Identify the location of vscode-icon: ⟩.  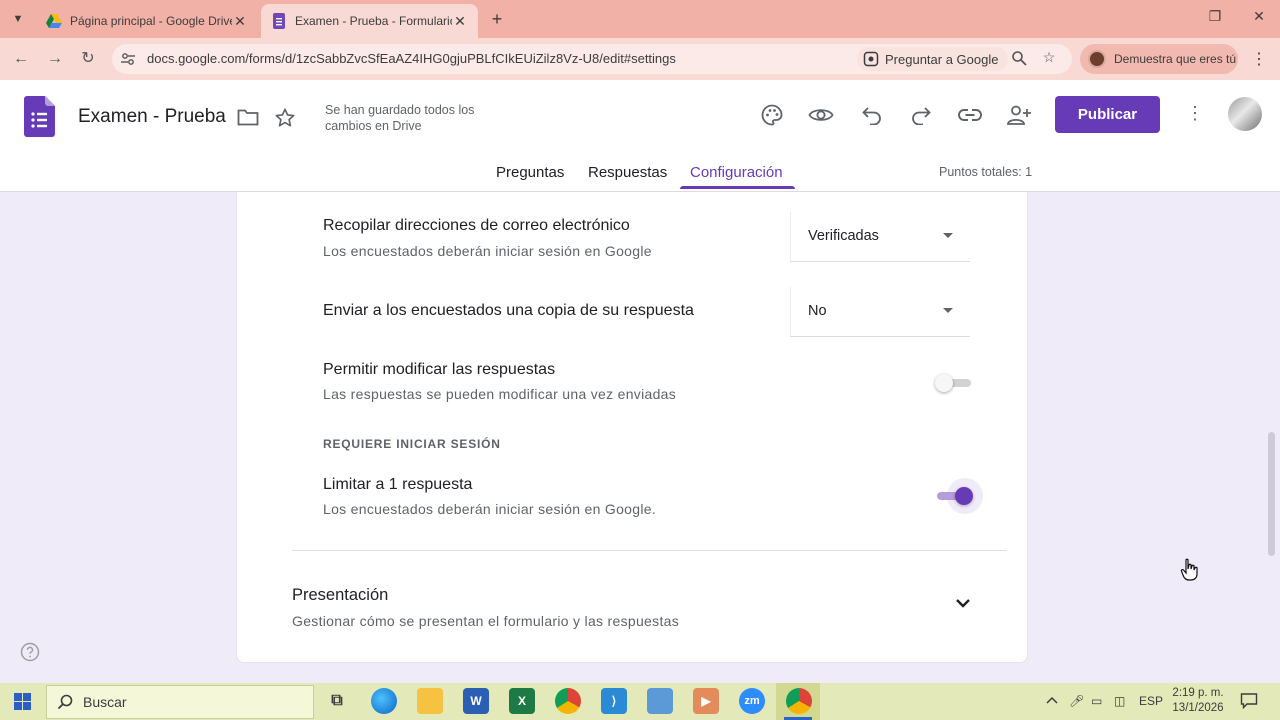
(614, 701).